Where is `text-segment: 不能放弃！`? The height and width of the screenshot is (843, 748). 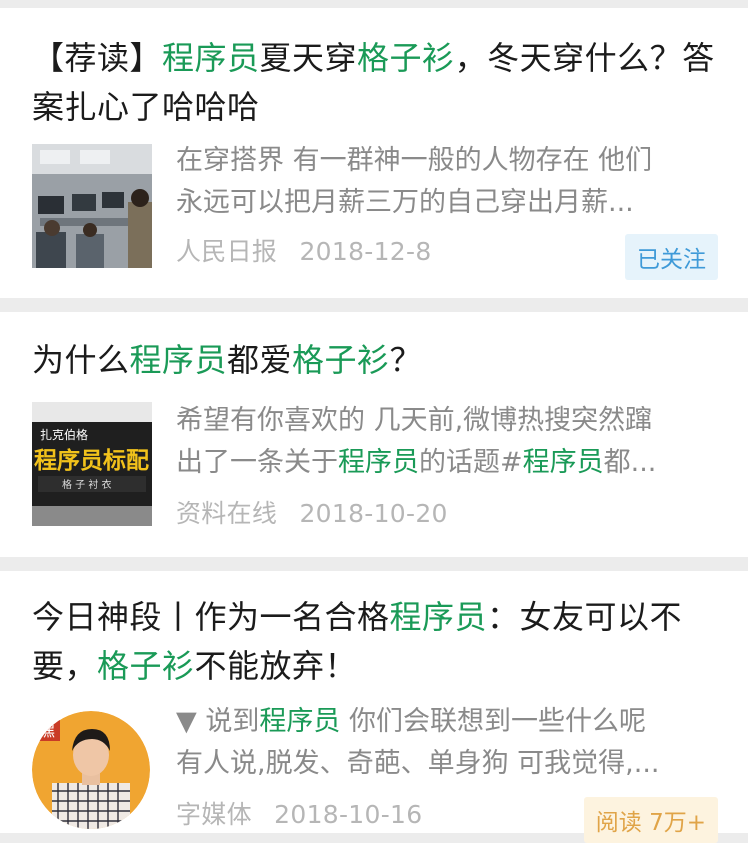 text-segment: 不能放弃！ is located at coordinates (276, 666).